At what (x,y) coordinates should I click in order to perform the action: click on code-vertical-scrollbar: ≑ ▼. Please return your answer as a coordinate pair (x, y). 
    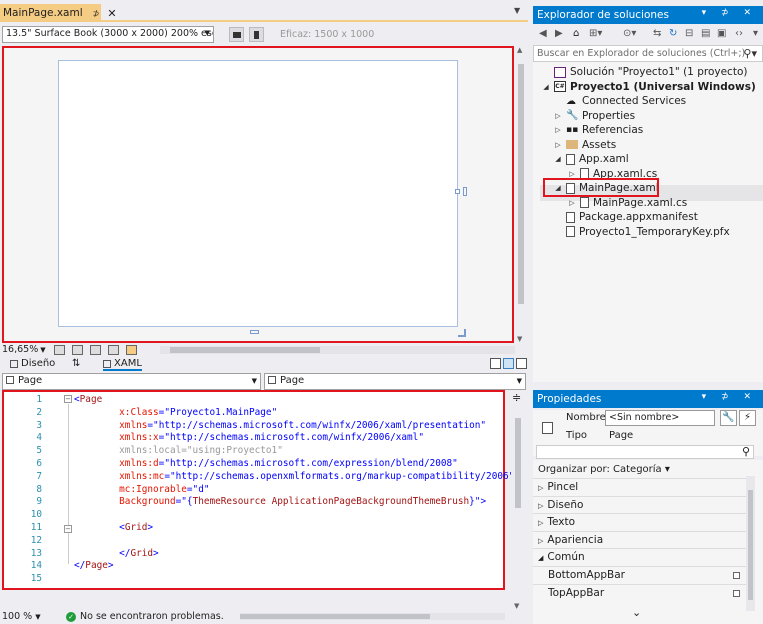
    Looking at the image, I should click on (518, 500).